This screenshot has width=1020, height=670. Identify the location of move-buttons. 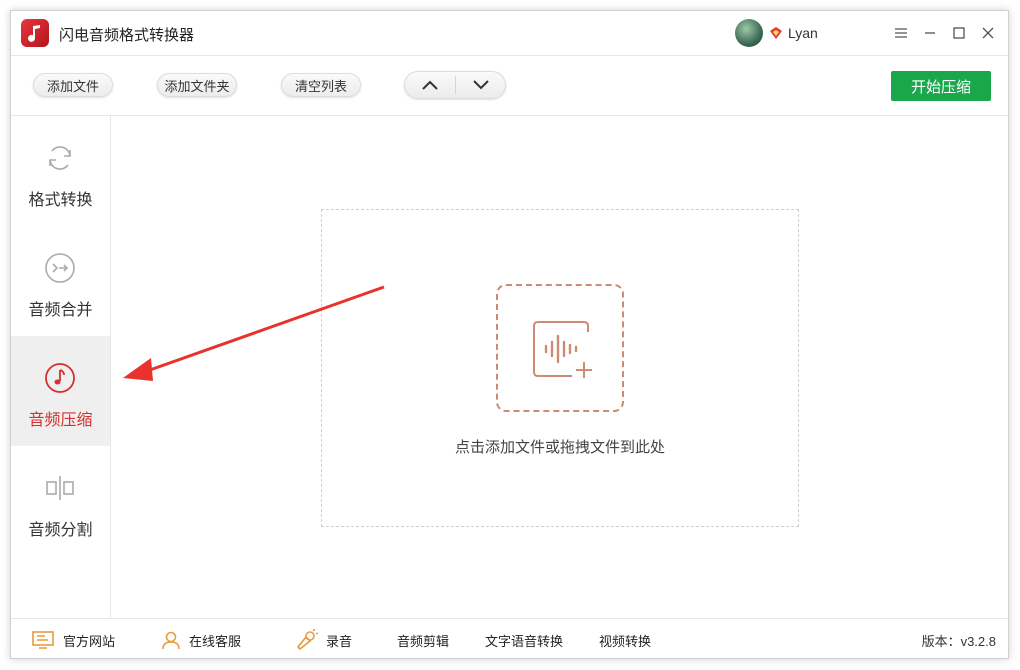
(455, 85).